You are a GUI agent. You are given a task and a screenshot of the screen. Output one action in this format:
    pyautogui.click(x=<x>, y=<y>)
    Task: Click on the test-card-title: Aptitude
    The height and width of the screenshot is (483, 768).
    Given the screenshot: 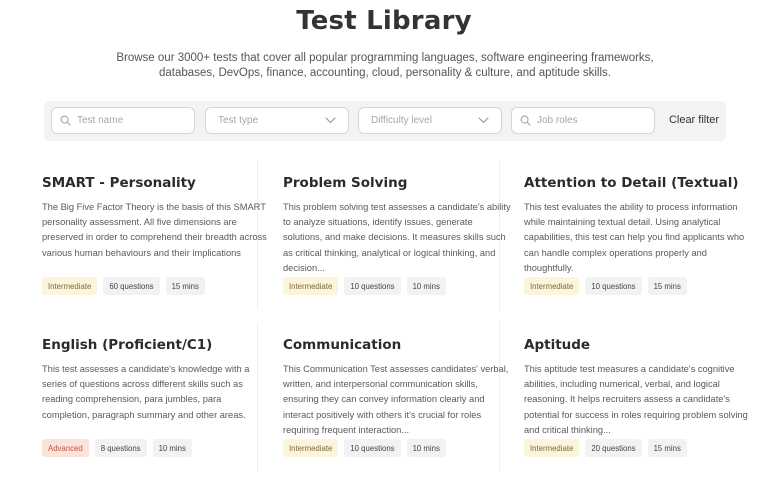 What is the action you would take?
    pyautogui.click(x=638, y=345)
    